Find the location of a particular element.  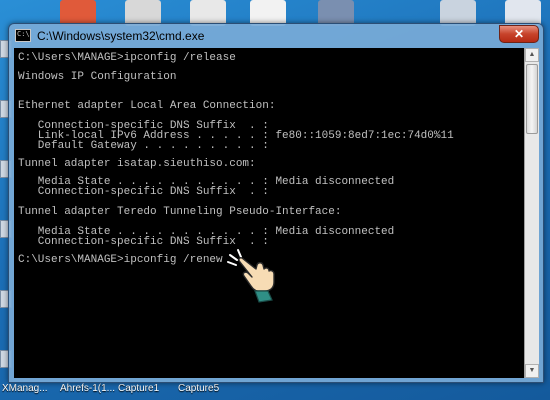

hand-cuff is located at coordinates (263, 296).